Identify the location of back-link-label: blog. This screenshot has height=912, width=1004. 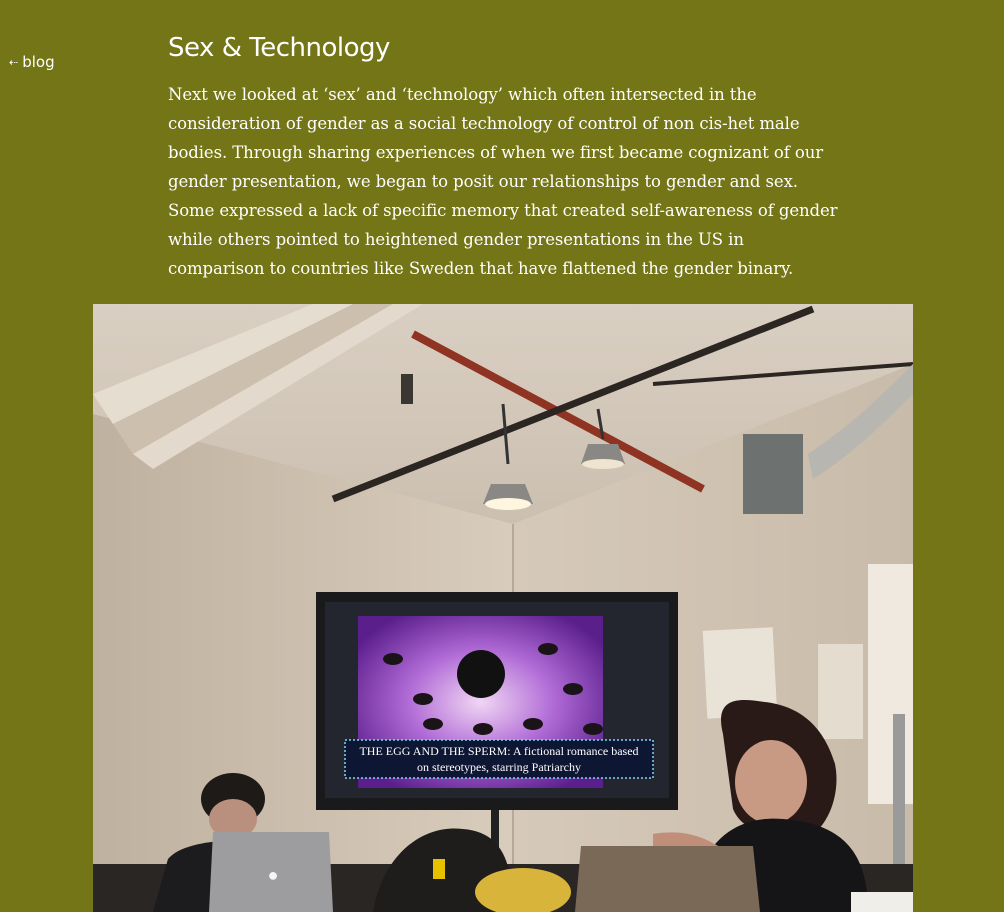
(38, 62).